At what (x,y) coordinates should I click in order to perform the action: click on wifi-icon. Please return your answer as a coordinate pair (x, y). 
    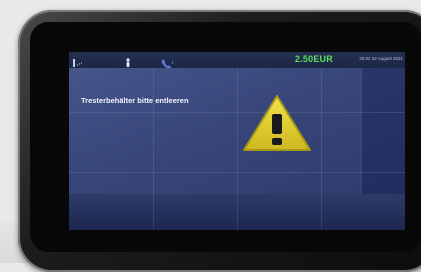
    Looking at the image, I should click on (78, 61).